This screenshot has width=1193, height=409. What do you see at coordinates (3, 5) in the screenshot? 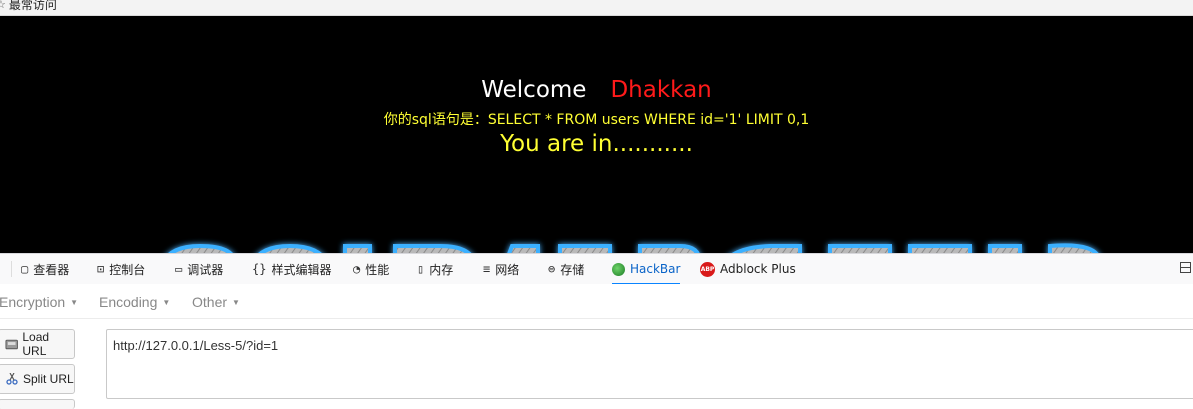
I see `star-icon: ☆` at bounding box center [3, 5].